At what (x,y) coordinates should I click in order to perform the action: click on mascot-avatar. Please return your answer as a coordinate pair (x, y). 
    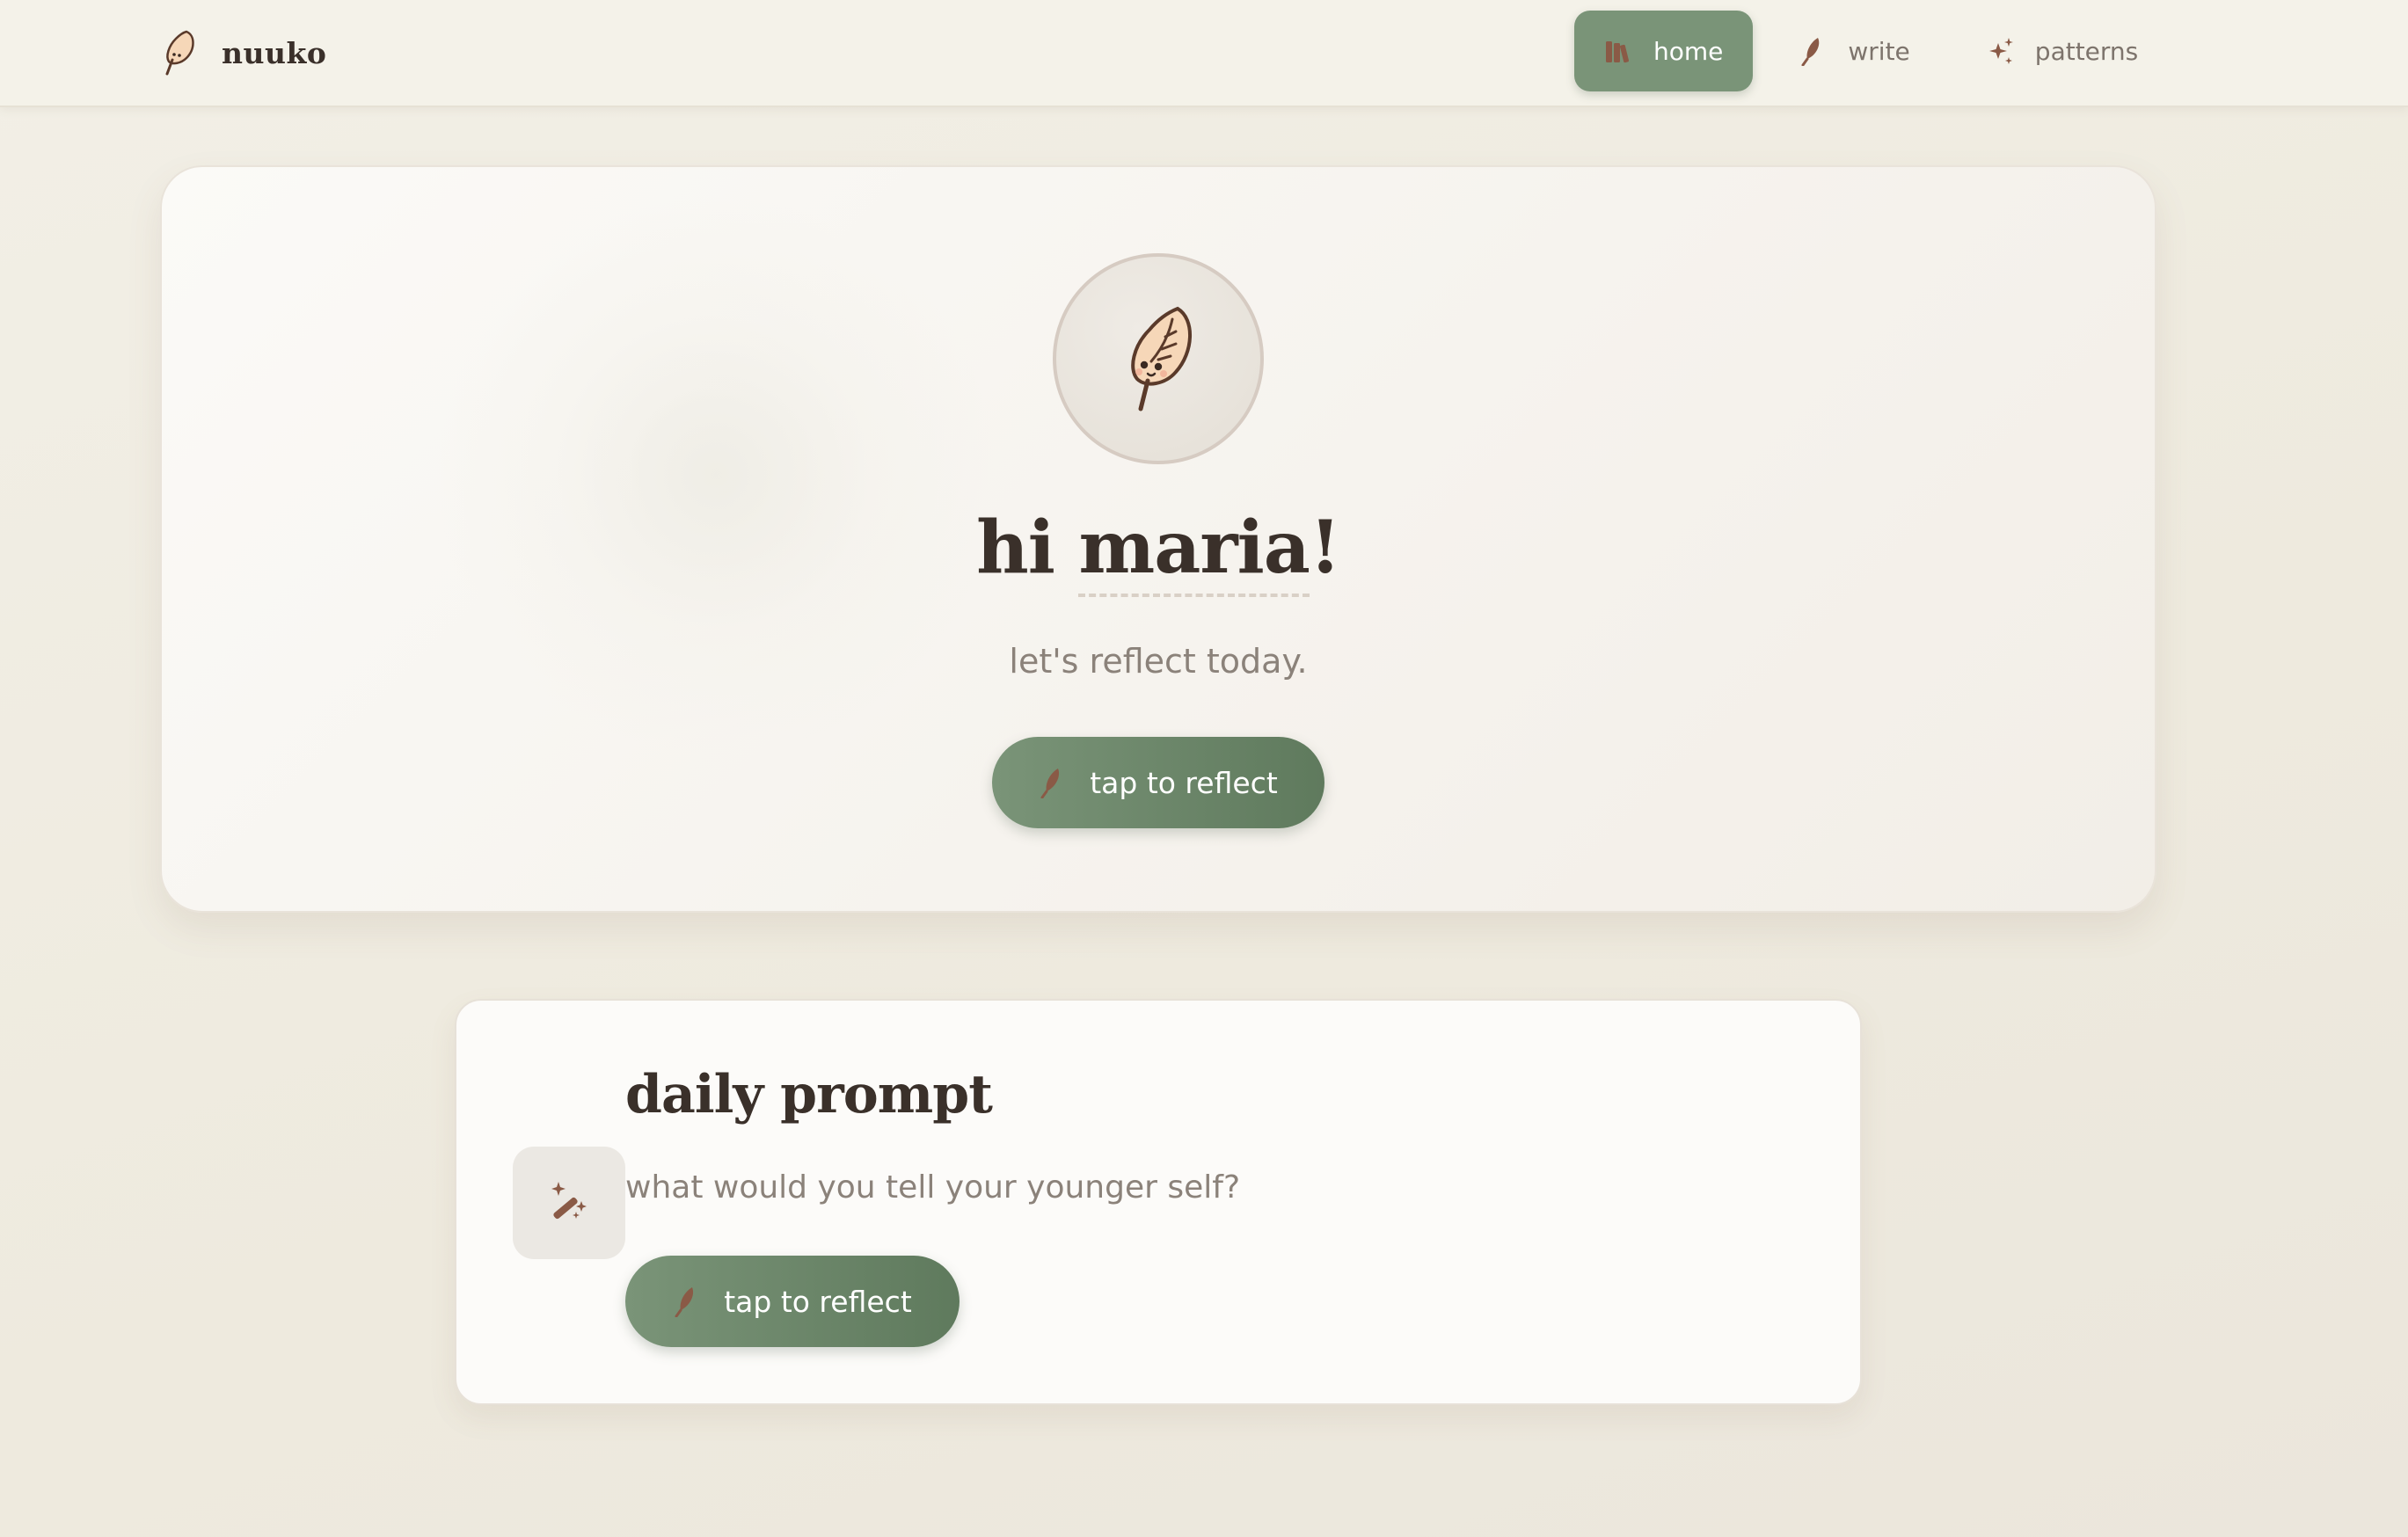
    Looking at the image, I should click on (1158, 358).